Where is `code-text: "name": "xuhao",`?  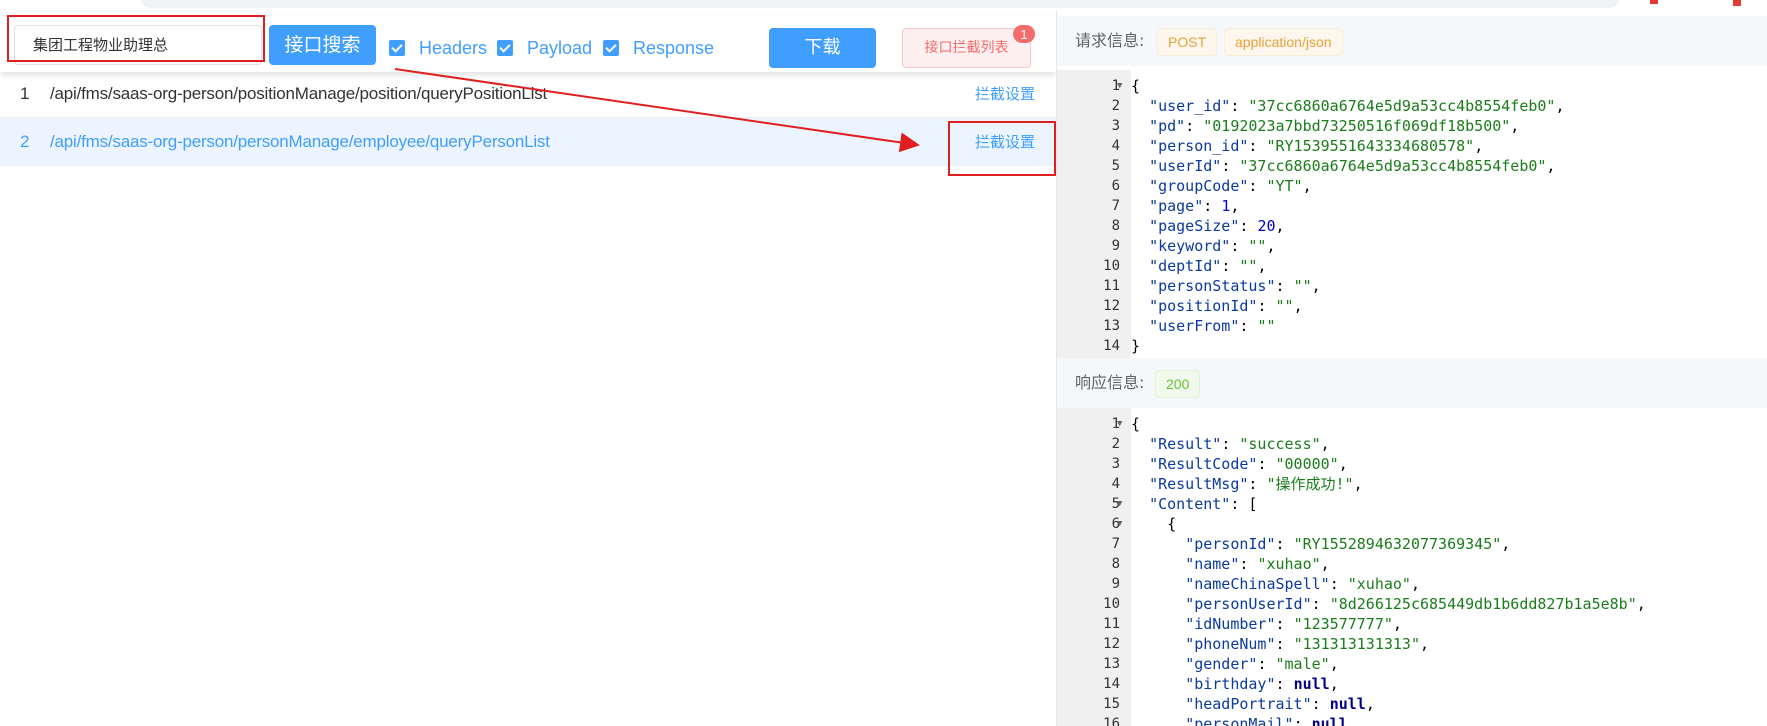 code-text: "name": "xuhao", is located at coordinates (1257, 564).